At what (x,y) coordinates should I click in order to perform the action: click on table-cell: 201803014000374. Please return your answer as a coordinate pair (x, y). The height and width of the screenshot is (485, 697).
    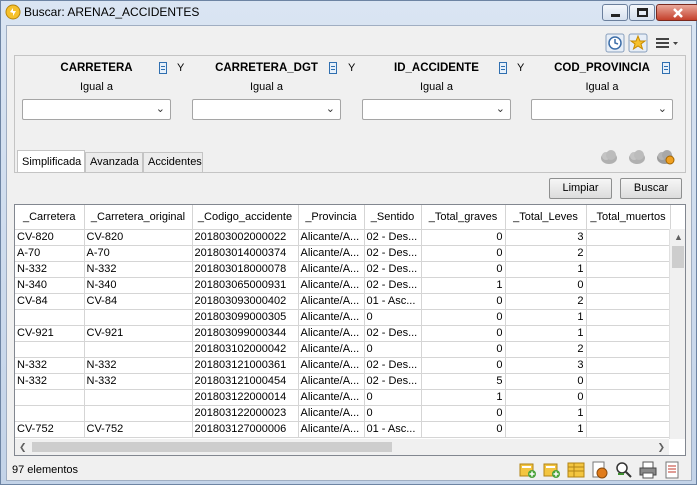
    Looking at the image, I should click on (245, 253).